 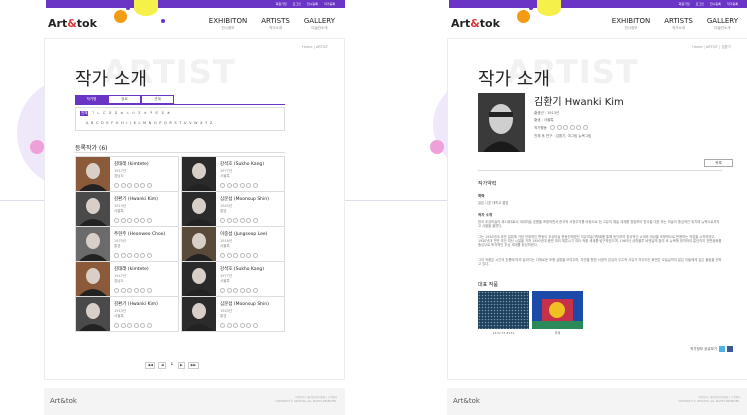 I want to click on index-letter: ㄷ, so click(x=104, y=113).